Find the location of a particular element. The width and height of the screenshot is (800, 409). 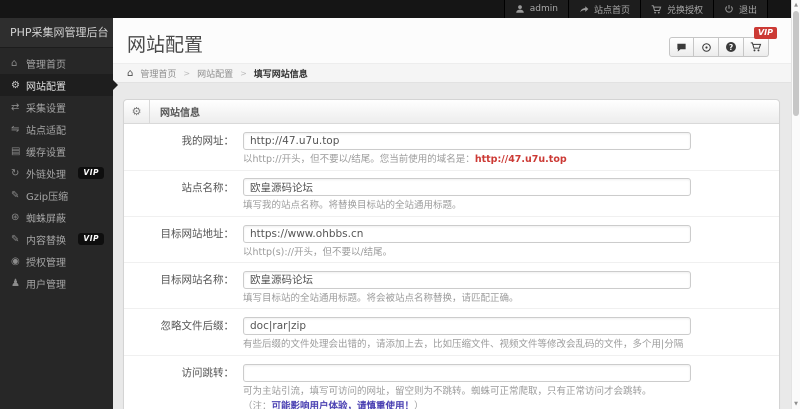

header-action-buttons: ? is located at coordinates (719, 47).